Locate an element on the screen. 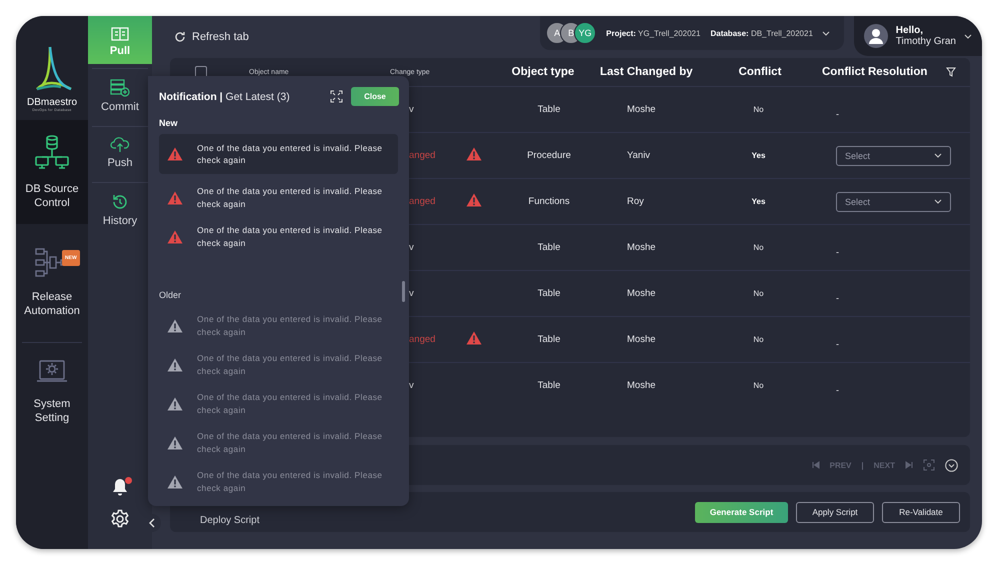 This screenshot has width=1000, height=567. sidebar-item: System Setting is located at coordinates (52, 390).